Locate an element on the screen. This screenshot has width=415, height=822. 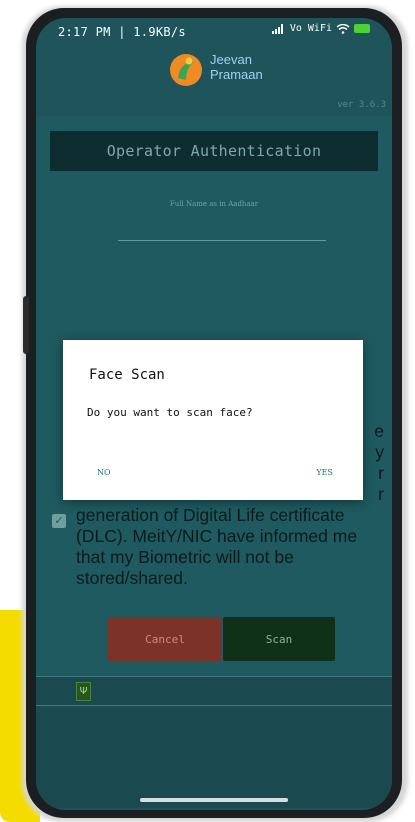
no-button: NO is located at coordinates (104, 472).